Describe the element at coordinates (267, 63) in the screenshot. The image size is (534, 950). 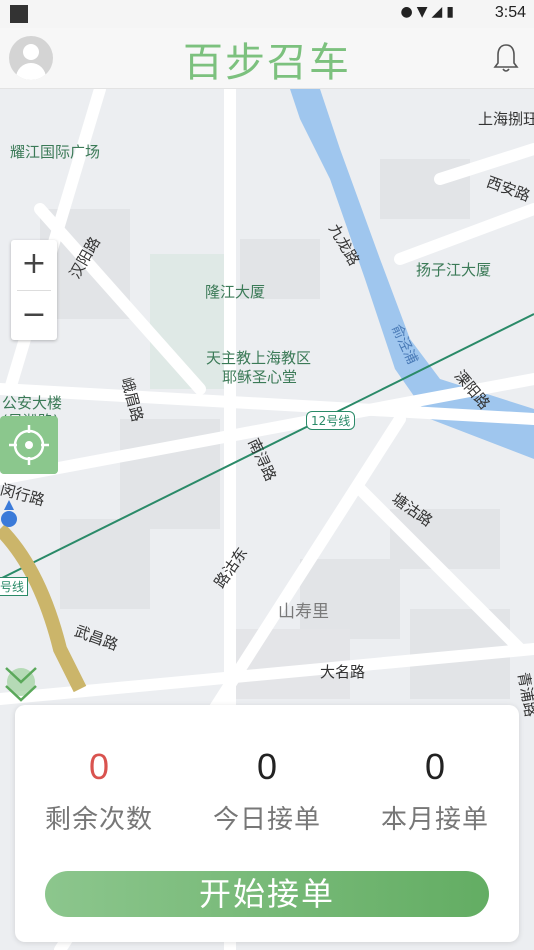
I see `page-title: 百步召车` at that location.